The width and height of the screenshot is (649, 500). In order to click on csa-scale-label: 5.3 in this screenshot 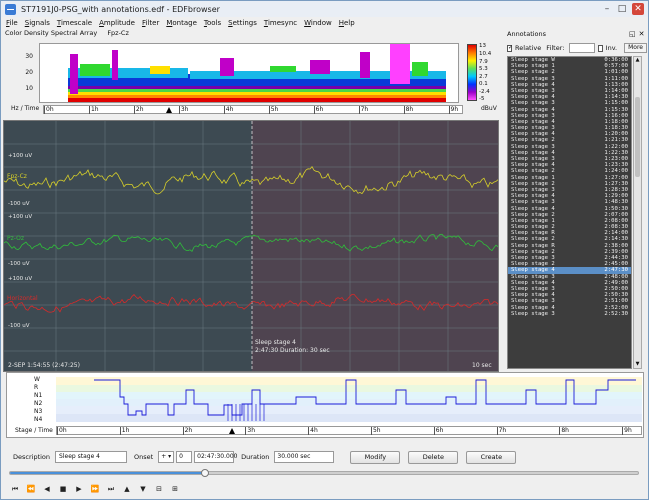, I will do `click(483, 69)`.